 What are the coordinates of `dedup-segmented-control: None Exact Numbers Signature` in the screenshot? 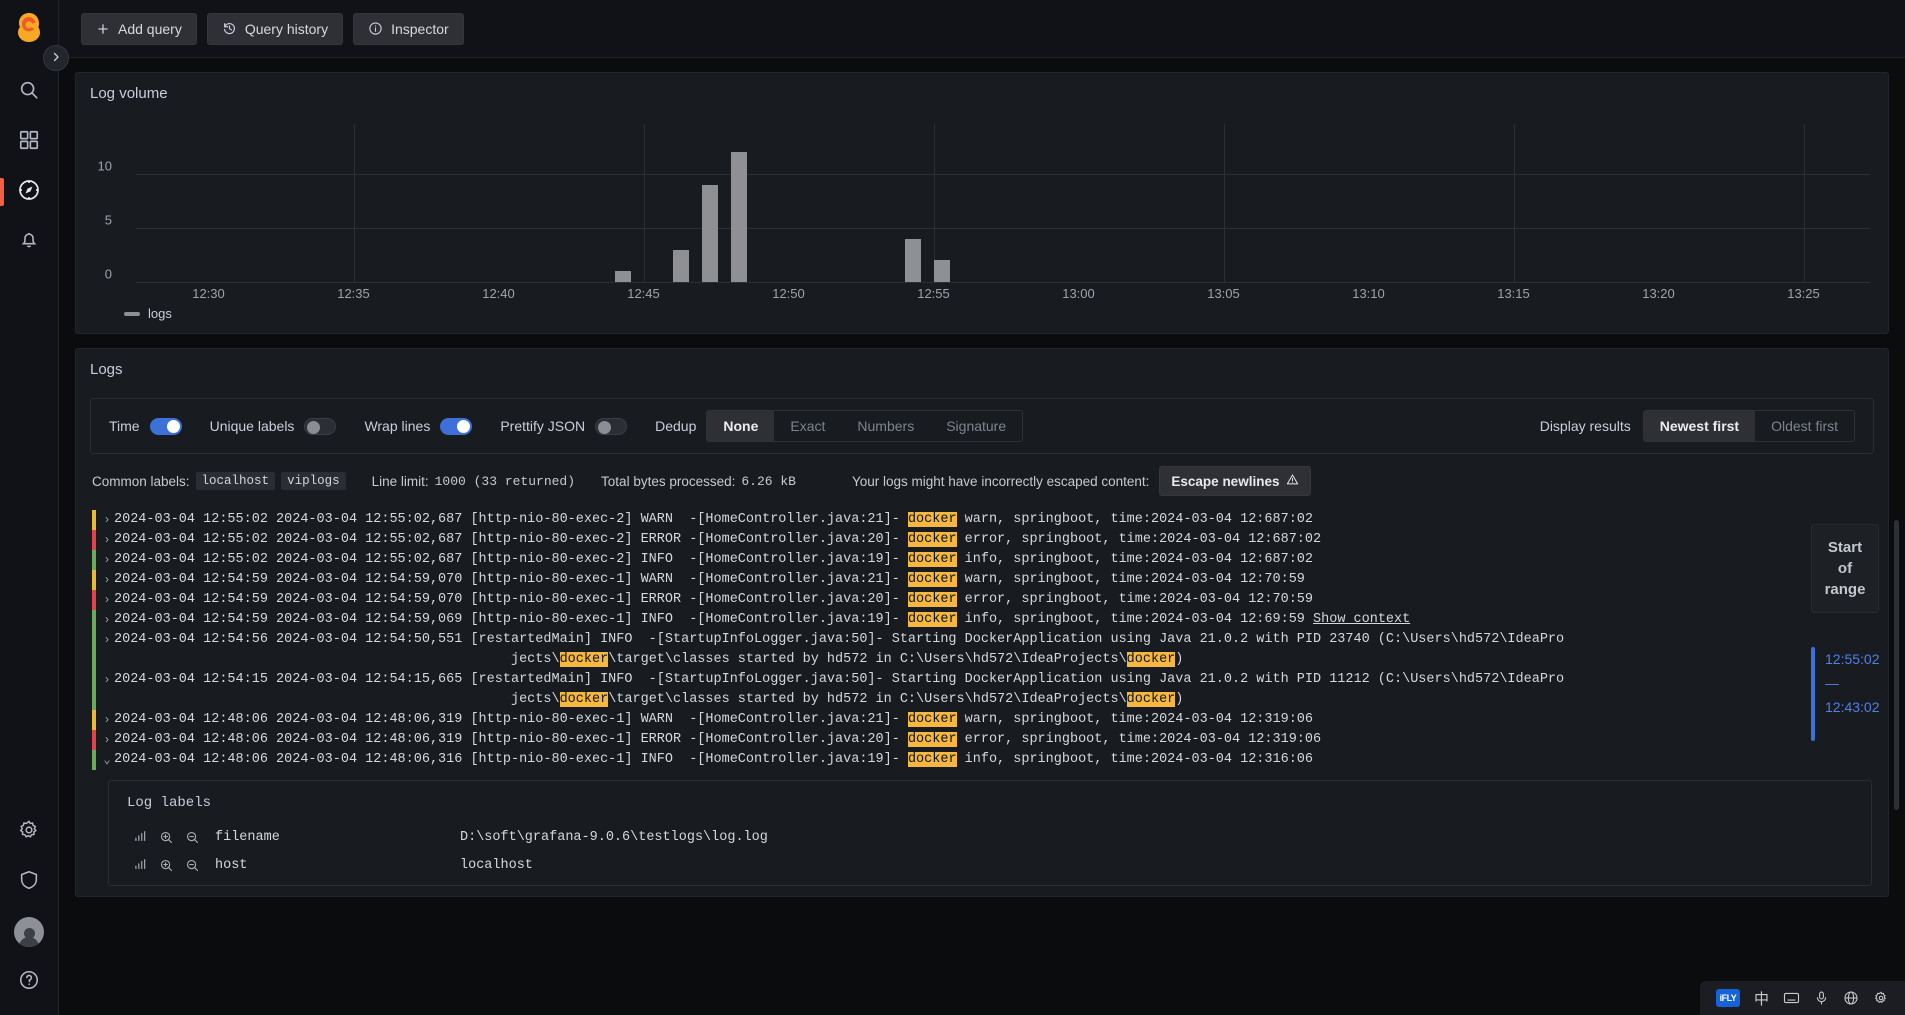 It's located at (865, 426).